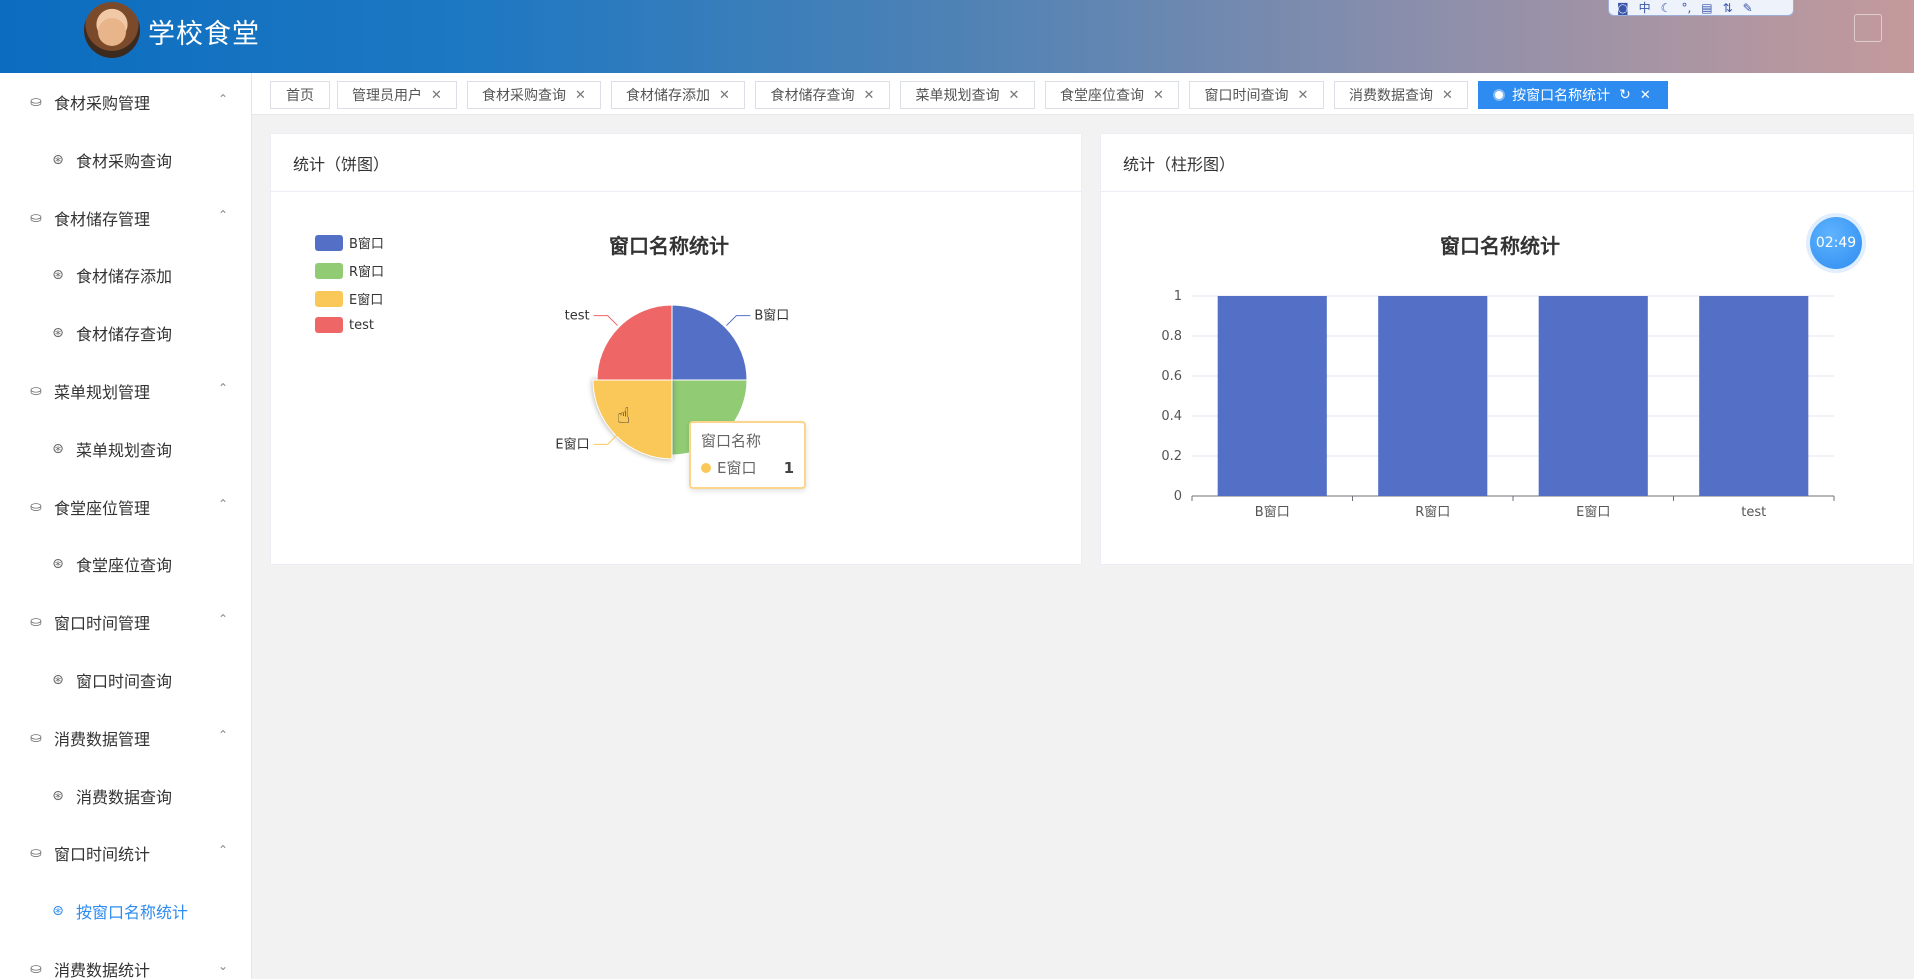  What do you see at coordinates (1868, 28) in the screenshot?
I see `window-control-icon` at bounding box center [1868, 28].